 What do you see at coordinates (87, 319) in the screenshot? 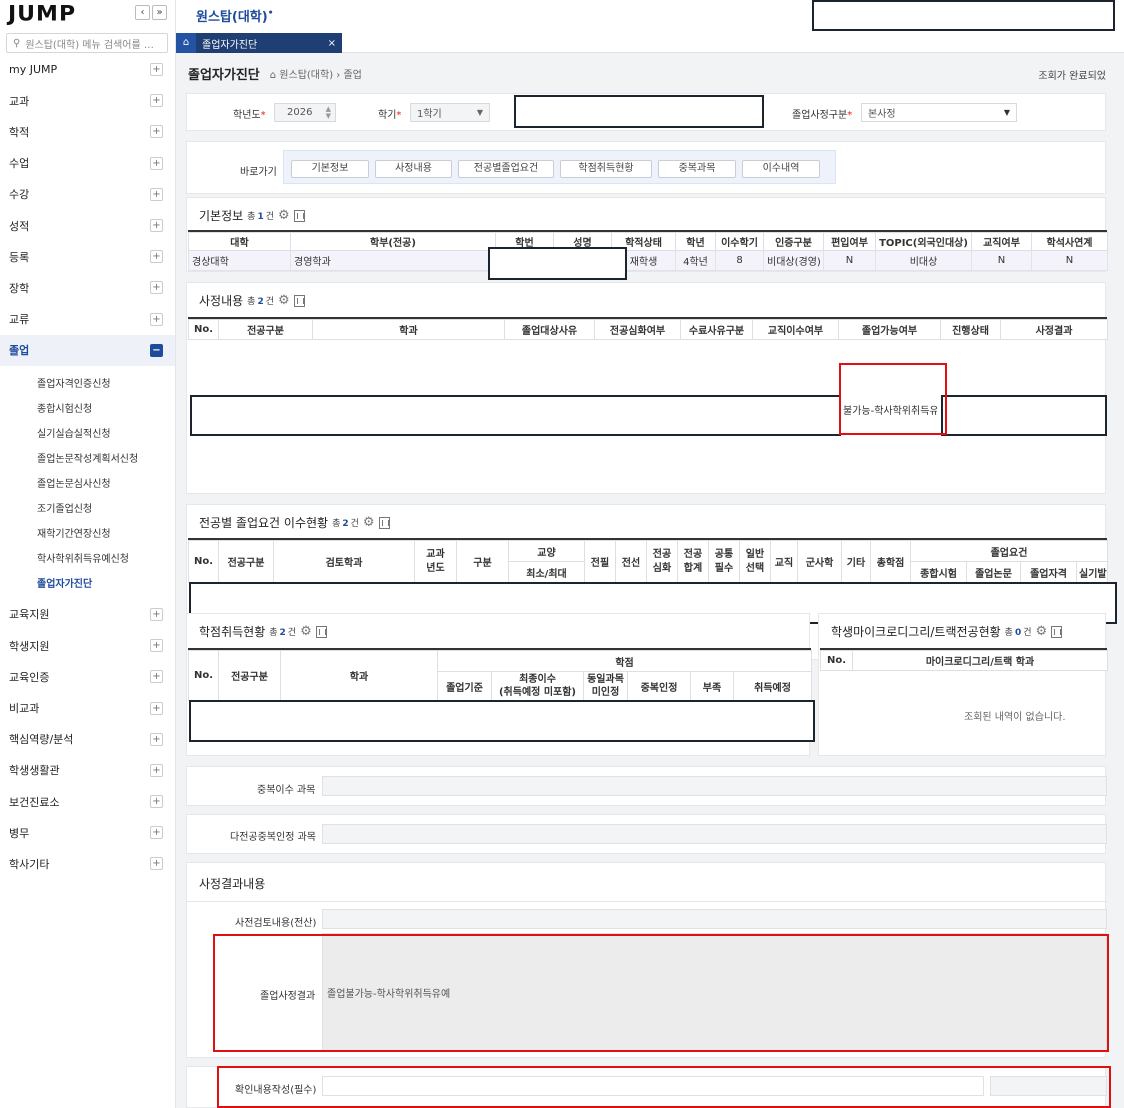
I see `sidebar-item-exchange: 교류 +` at bounding box center [87, 319].